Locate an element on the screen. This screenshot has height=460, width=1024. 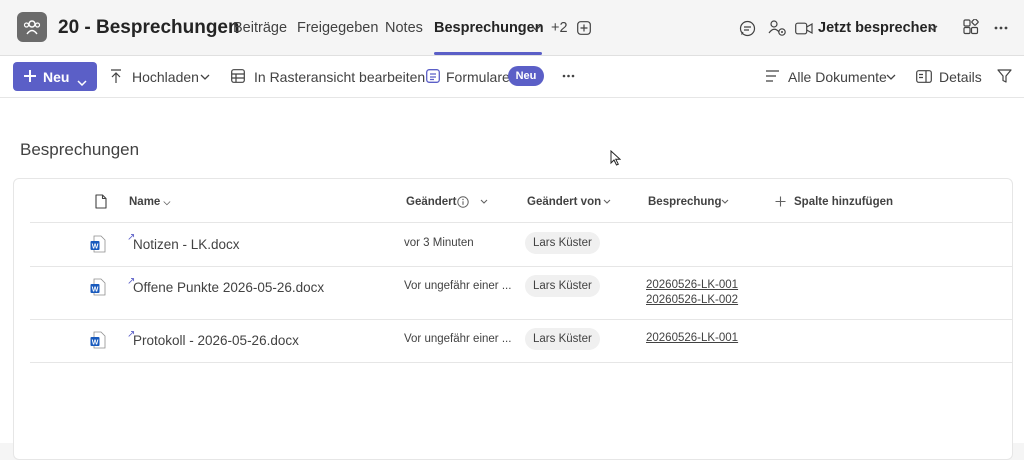
mouse-cursor-icon is located at coordinates (616, 160).